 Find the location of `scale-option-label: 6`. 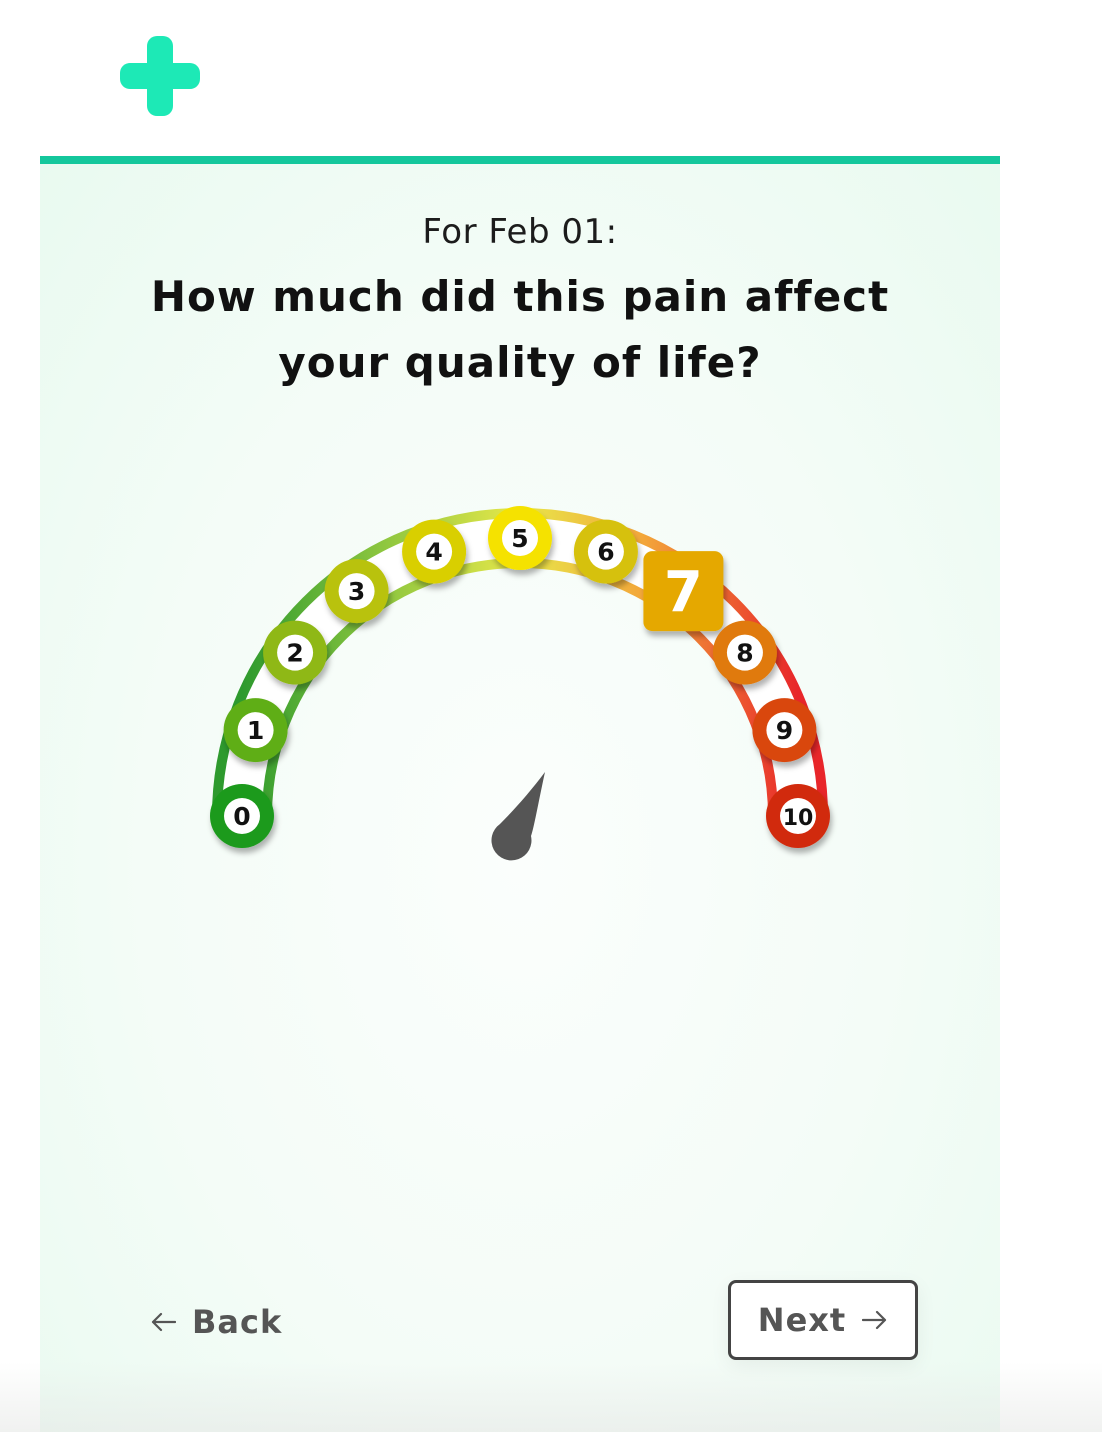

scale-option-label: 6 is located at coordinates (605, 552).